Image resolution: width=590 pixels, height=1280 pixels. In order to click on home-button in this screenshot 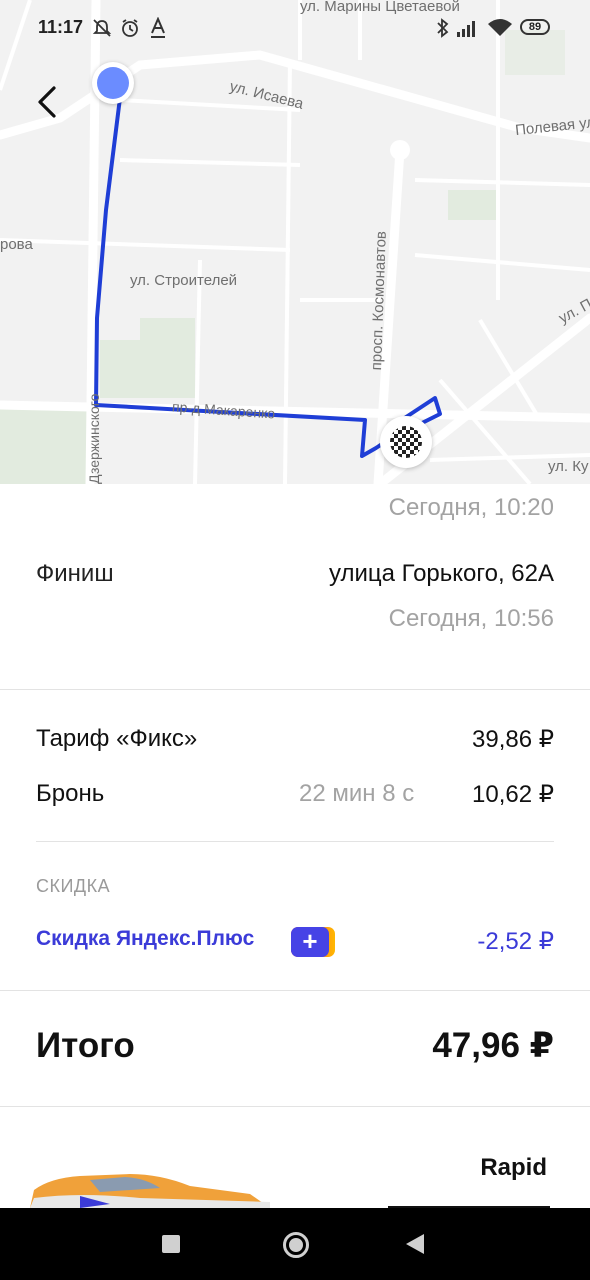, I will do `click(296, 1245)`.